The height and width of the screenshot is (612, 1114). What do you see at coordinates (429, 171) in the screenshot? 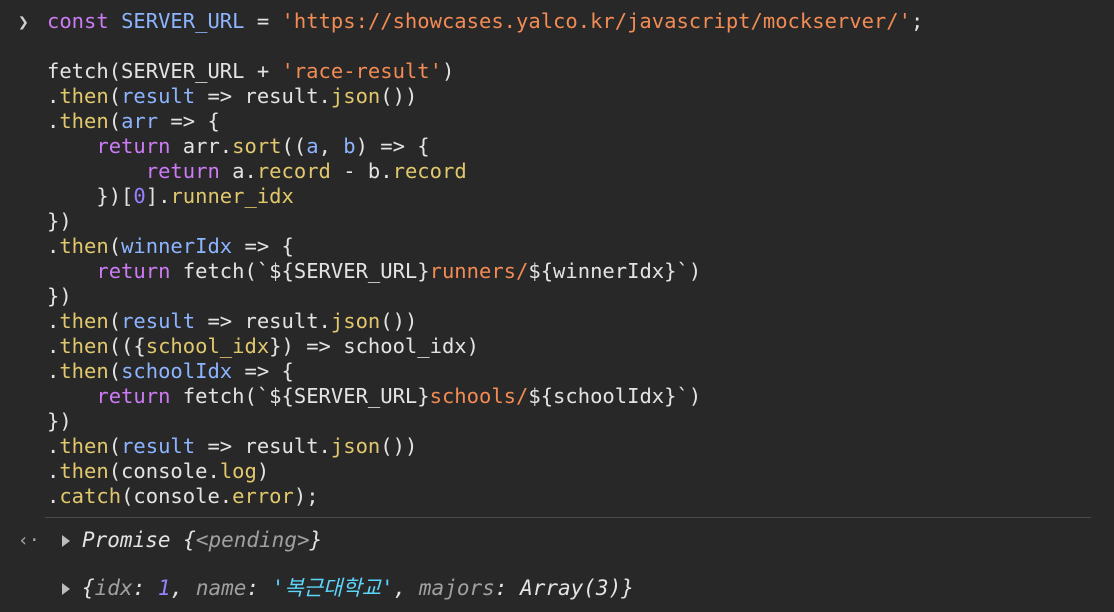
I see `code-token: record` at bounding box center [429, 171].